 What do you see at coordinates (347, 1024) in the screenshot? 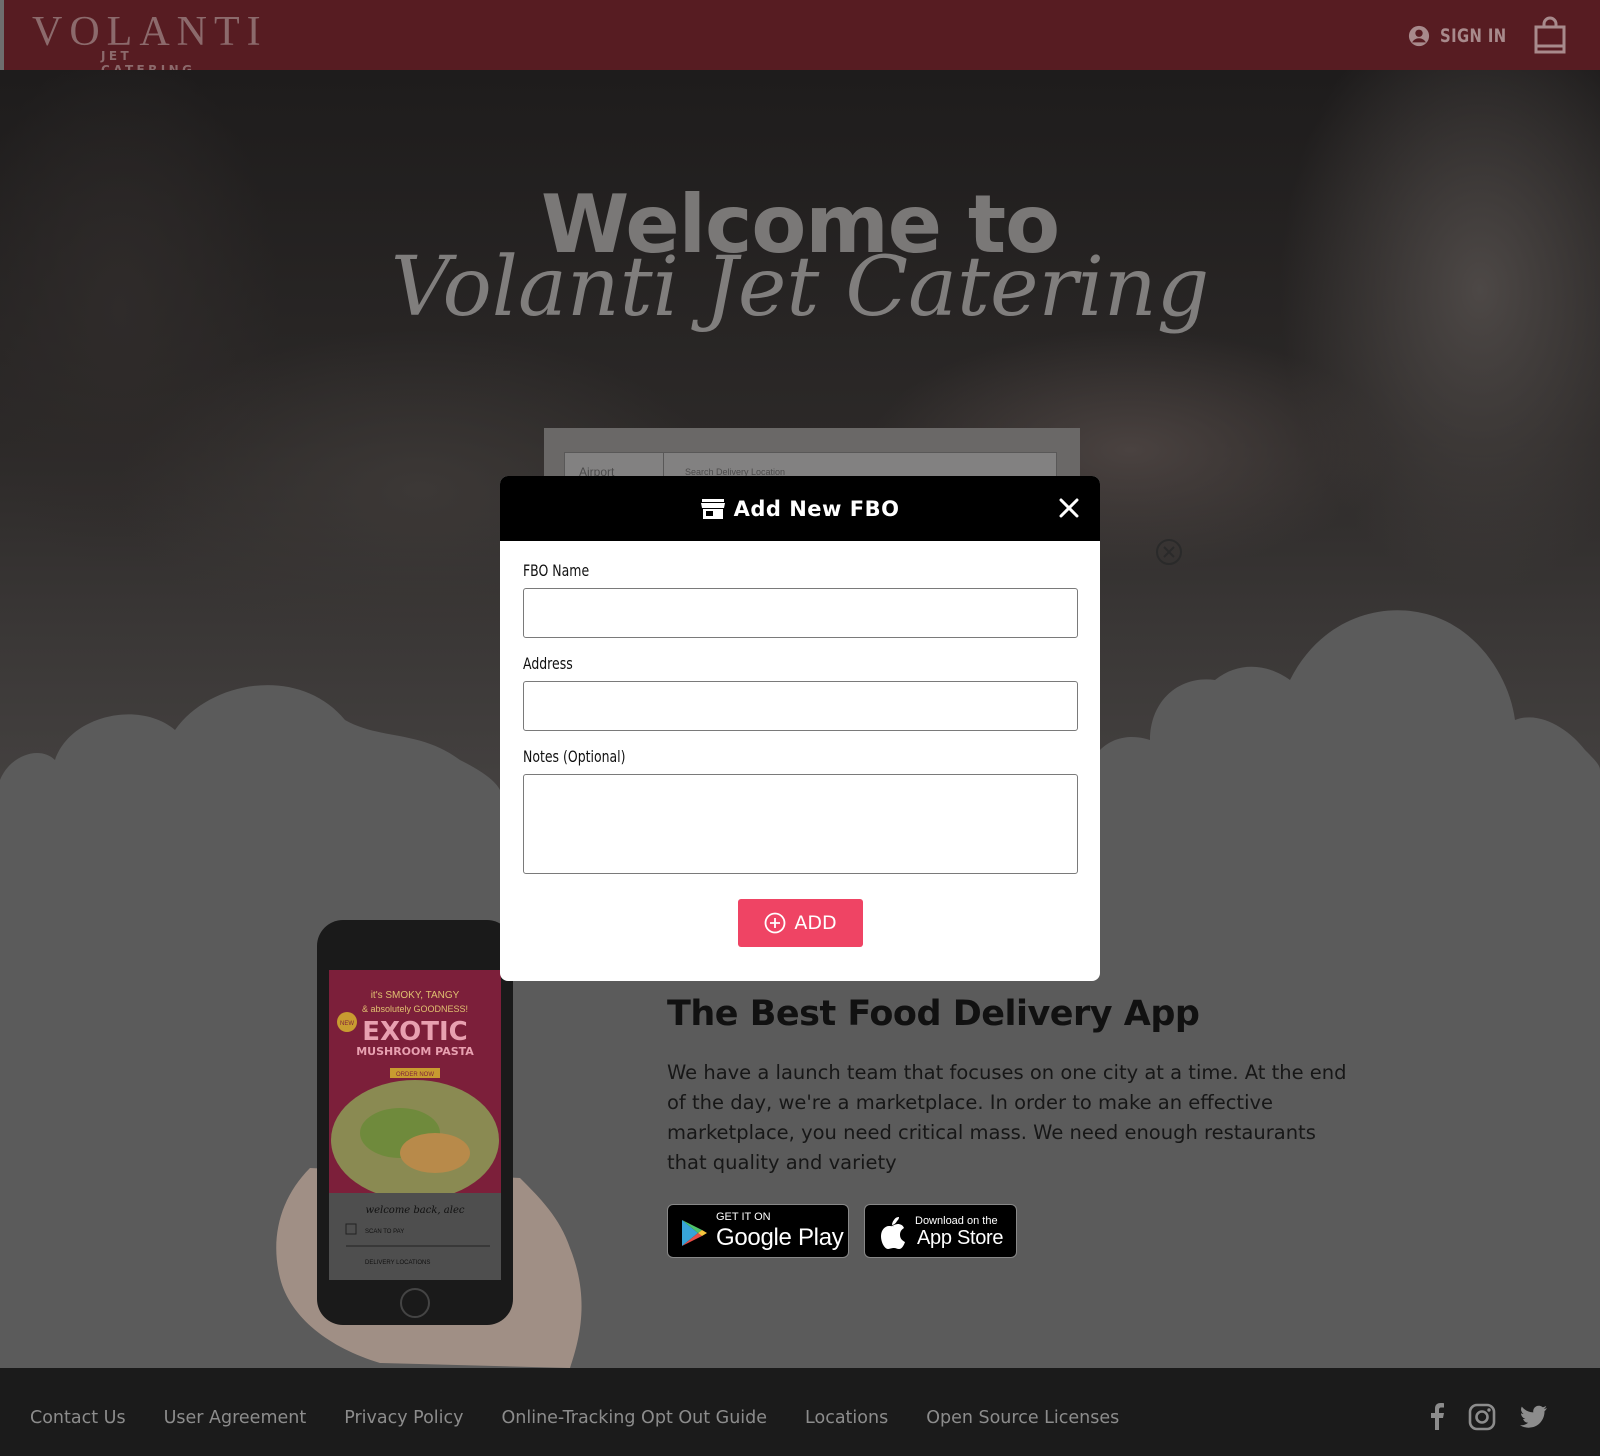
I see `phone-badge-text: NEW` at bounding box center [347, 1024].